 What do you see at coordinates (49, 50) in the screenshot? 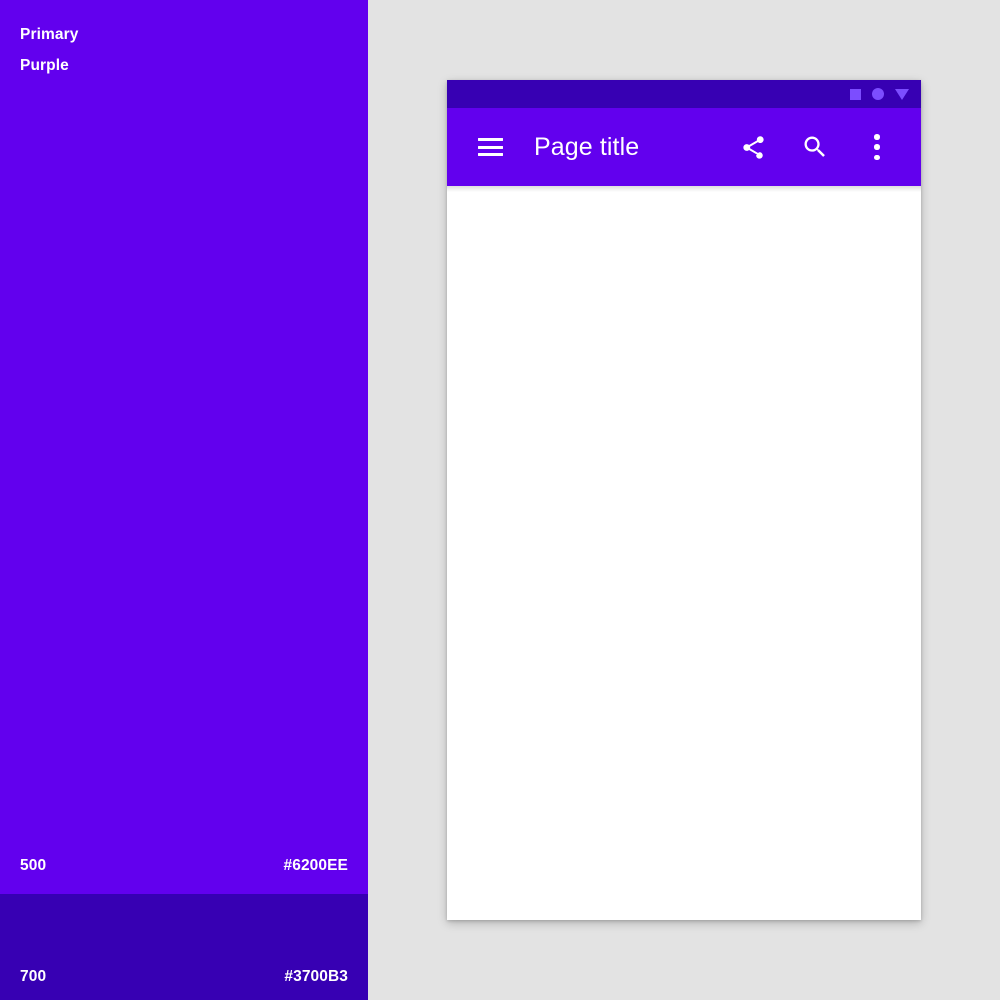
I see `palette-name: Primary Purple` at bounding box center [49, 50].